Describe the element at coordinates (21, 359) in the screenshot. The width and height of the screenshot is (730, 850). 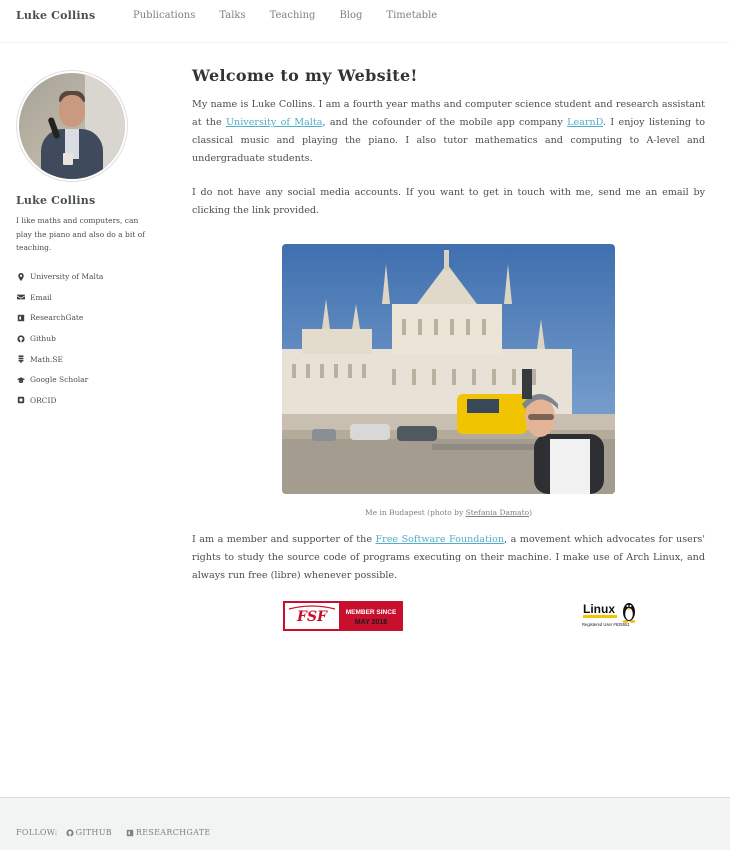
I see `stack-exchange-icon` at that location.